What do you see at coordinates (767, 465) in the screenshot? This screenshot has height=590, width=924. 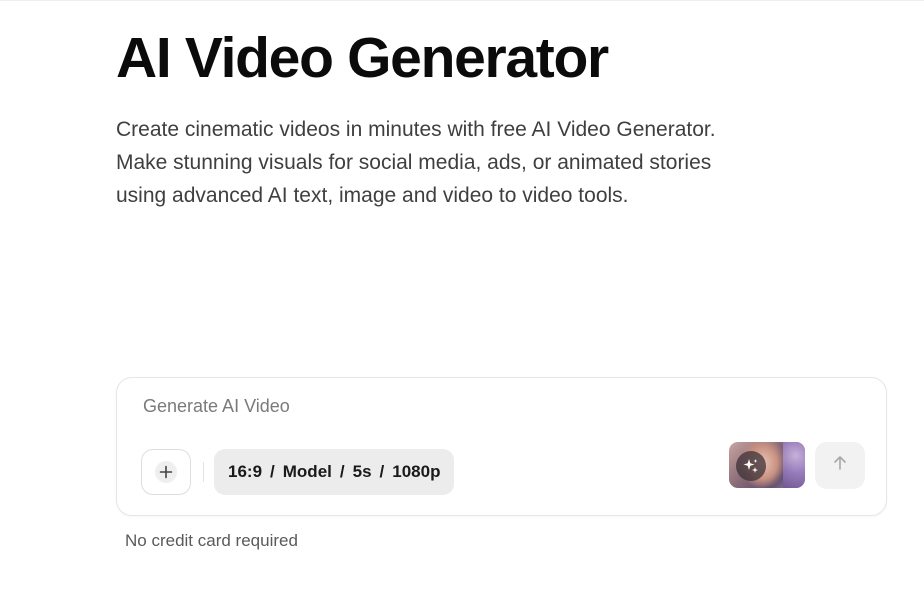 I see `style-preset-thumbnail` at bounding box center [767, 465].